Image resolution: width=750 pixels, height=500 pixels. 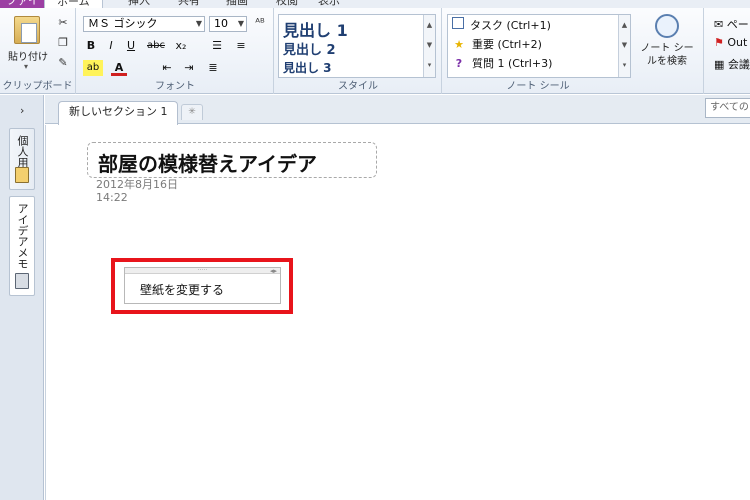 I want to click on tag-important: ★ 重要 (Ctrl+2), so click(x=497, y=45).